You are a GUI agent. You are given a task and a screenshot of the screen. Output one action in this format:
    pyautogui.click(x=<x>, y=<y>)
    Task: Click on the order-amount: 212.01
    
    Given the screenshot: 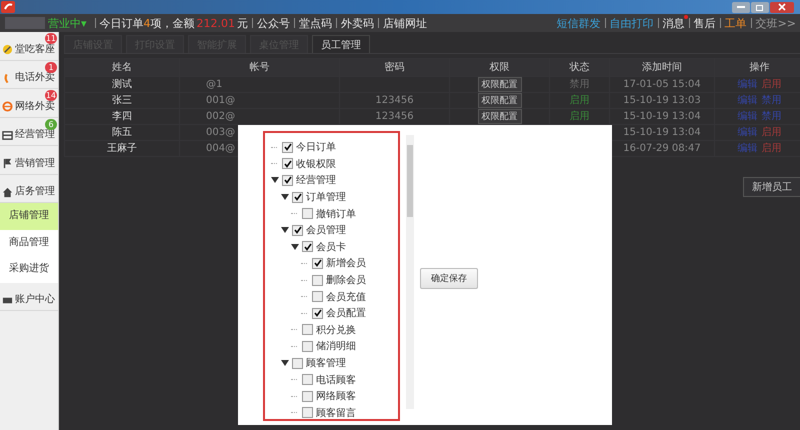 What is the action you would take?
    pyautogui.click(x=216, y=23)
    